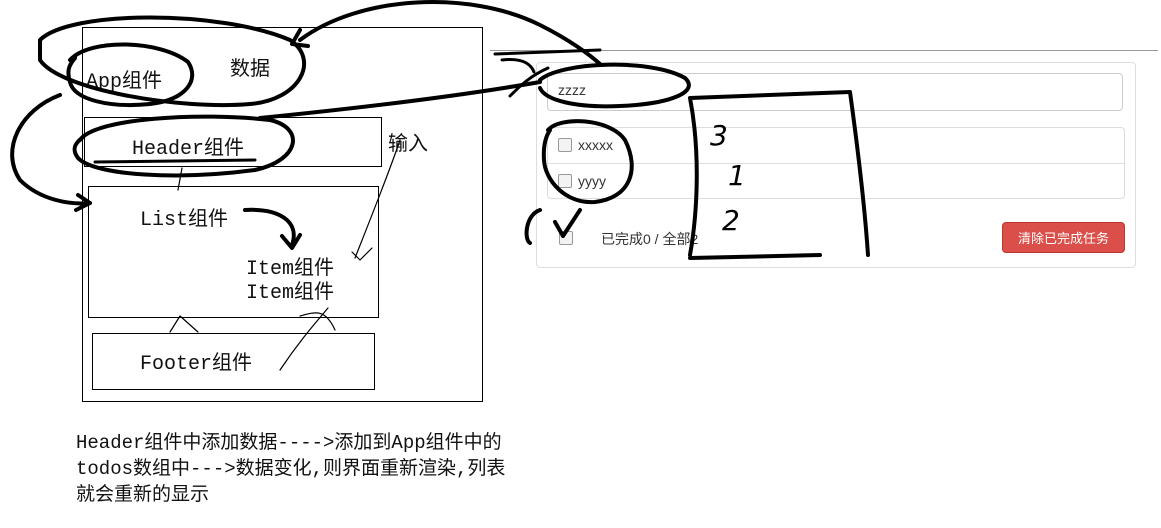  Describe the element at coordinates (566, 238) in the screenshot. I see `select-all-checkbox` at that location.